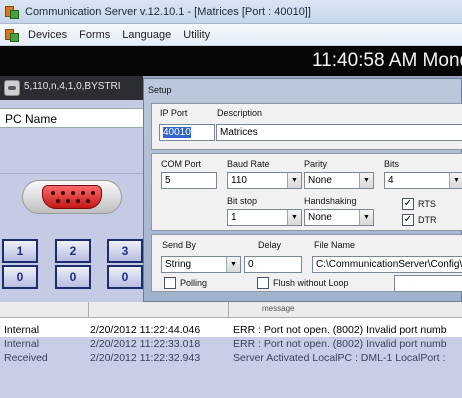  What do you see at coordinates (72, 197) in the screenshot?
I see `serial-port-icon` at bounding box center [72, 197].